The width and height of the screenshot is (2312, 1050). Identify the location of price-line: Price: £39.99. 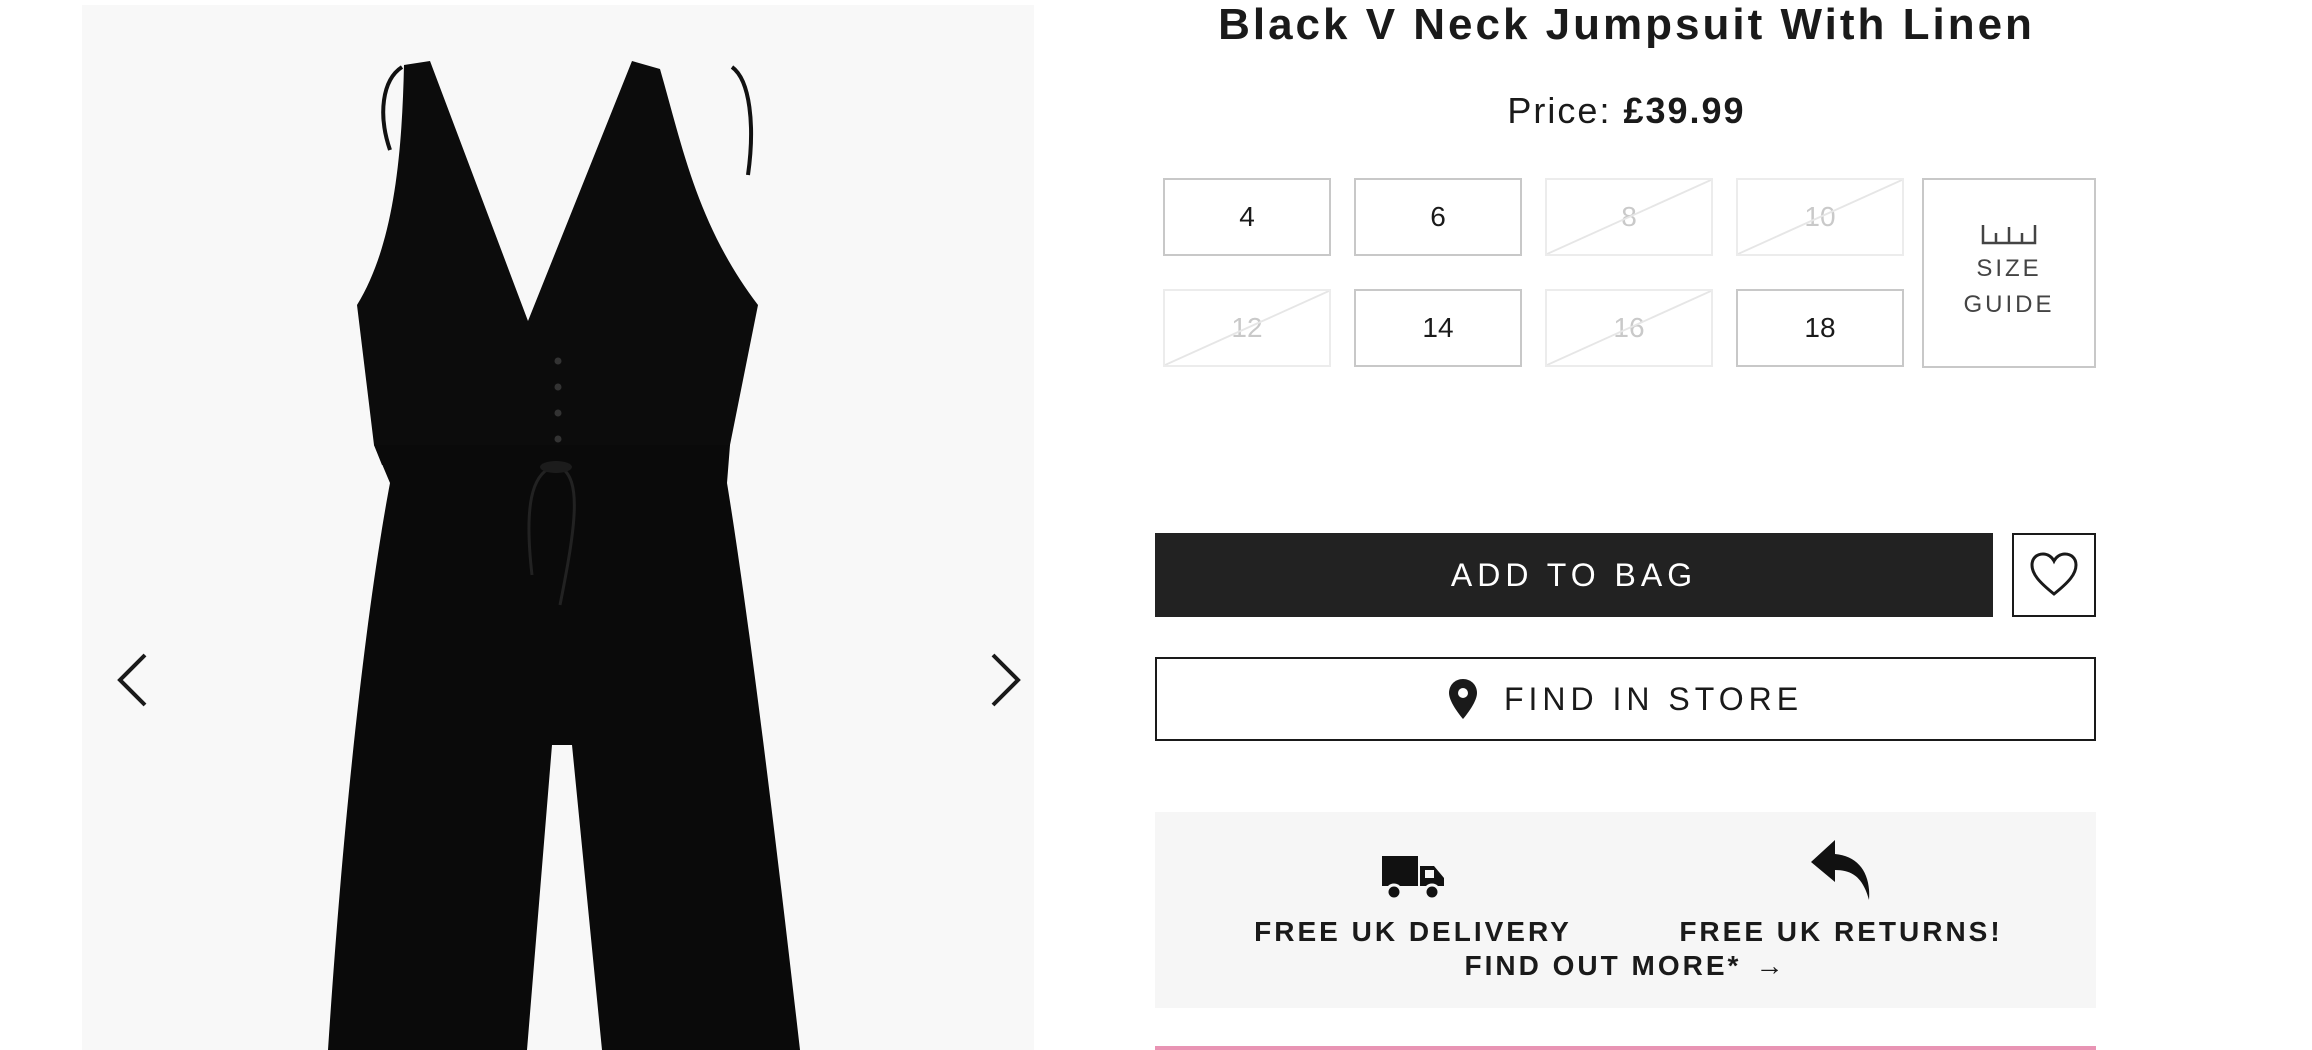
(1626, 111).